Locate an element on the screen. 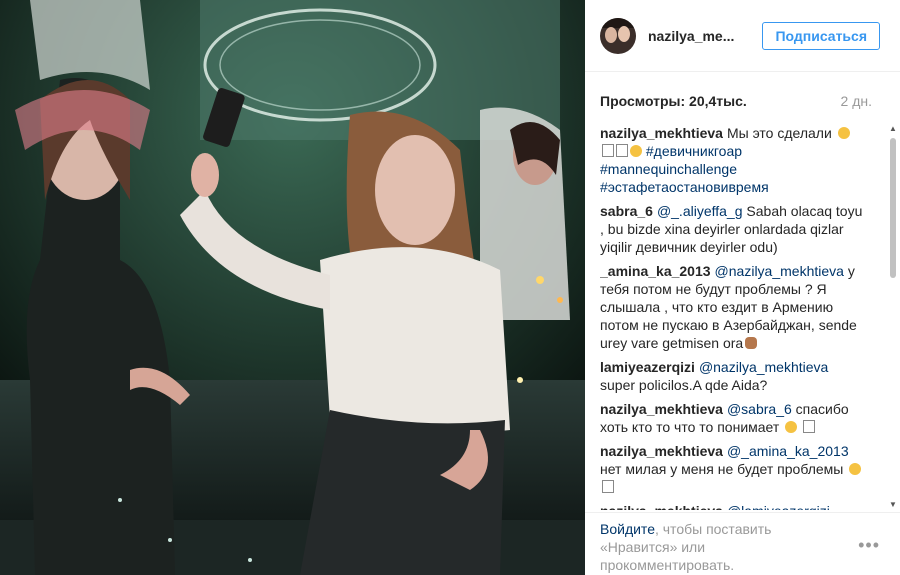 This screenshot has width=900, height=575. grinning-face-icon is located at coordinates (843, 133).